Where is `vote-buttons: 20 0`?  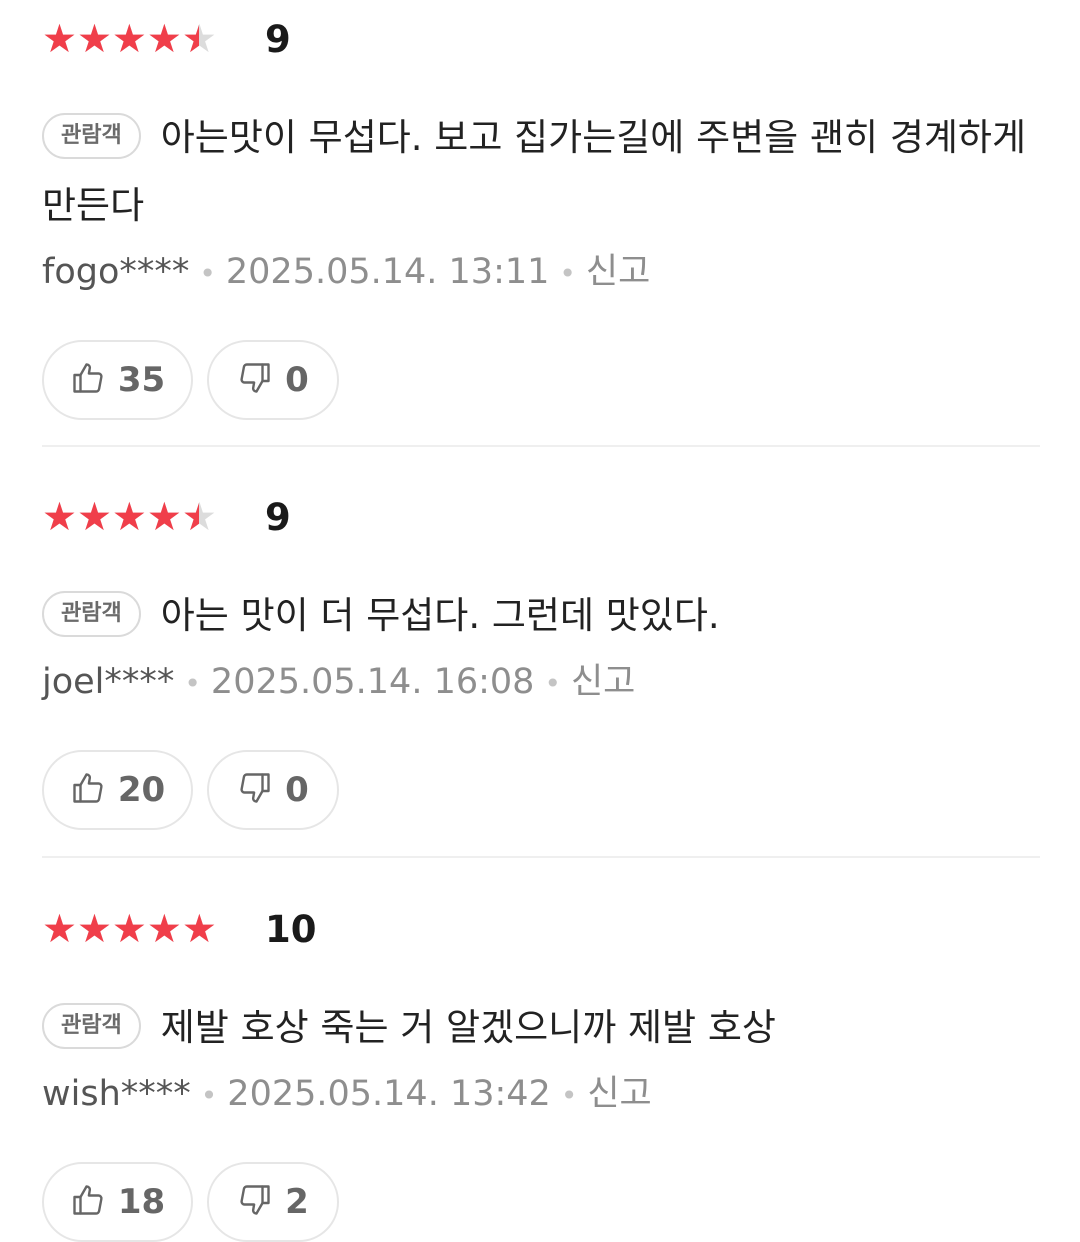 vote-buttons: 20 0 is located at coordinates (541, 790).